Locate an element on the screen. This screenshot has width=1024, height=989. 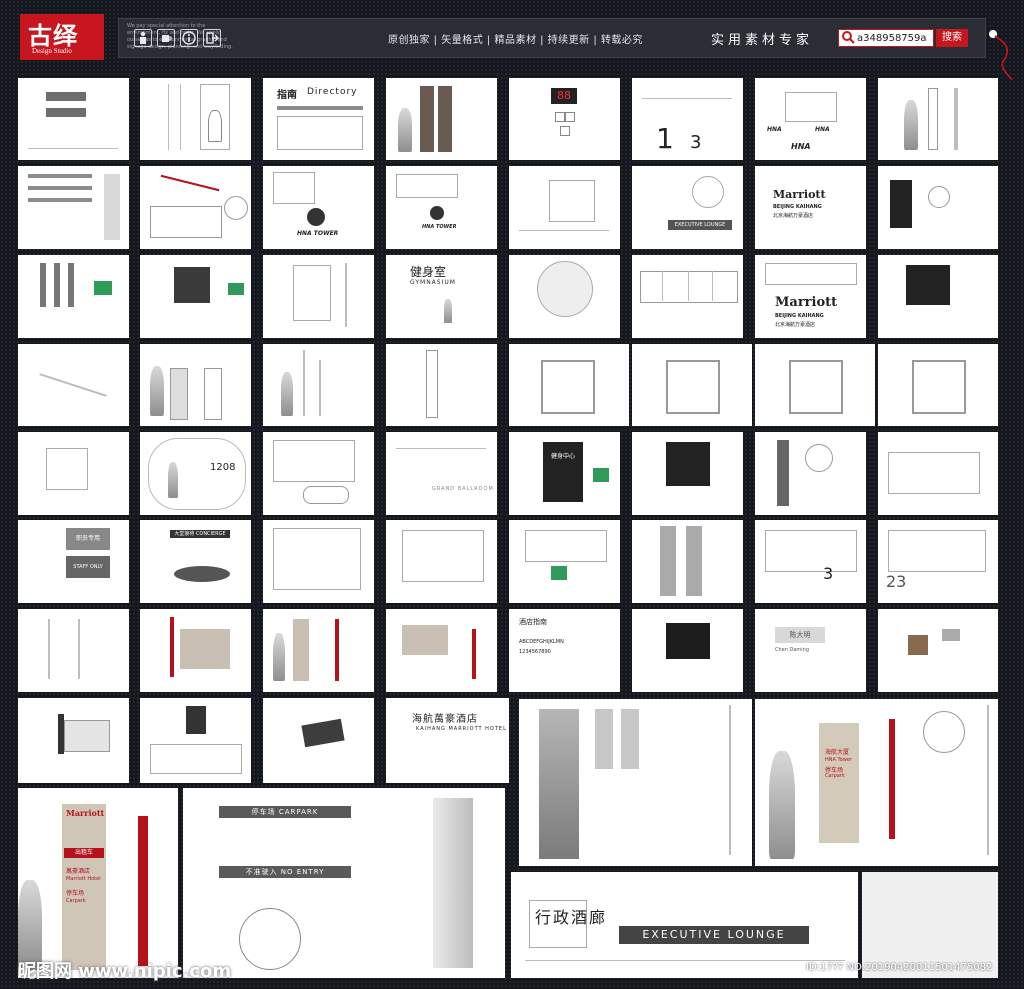
sheet-door-plates is located at coordinates (938, 650).